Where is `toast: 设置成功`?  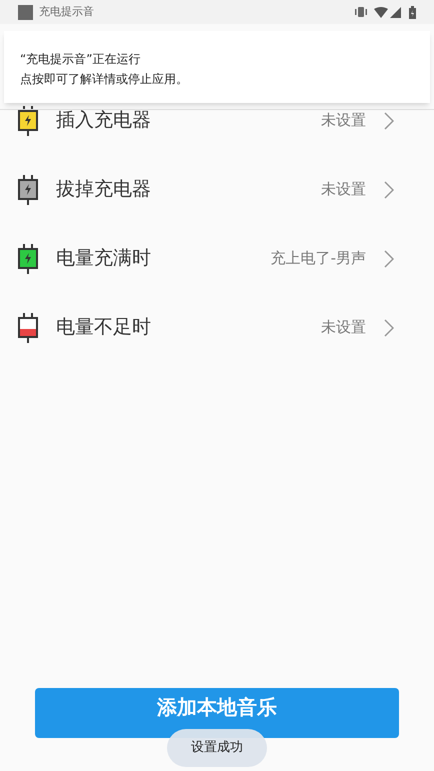 toast: 设置成功 is located at coordinates (217, 748).